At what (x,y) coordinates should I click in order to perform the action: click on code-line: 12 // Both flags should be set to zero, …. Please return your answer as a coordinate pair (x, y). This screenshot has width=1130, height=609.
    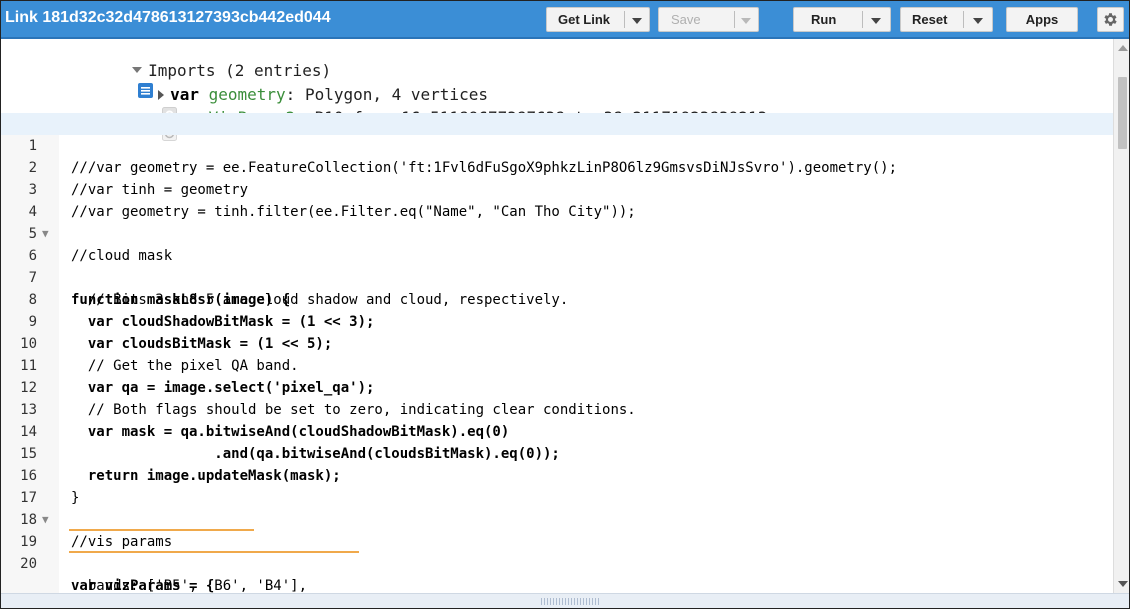
    Looking at the image, I should click on (557, 386).